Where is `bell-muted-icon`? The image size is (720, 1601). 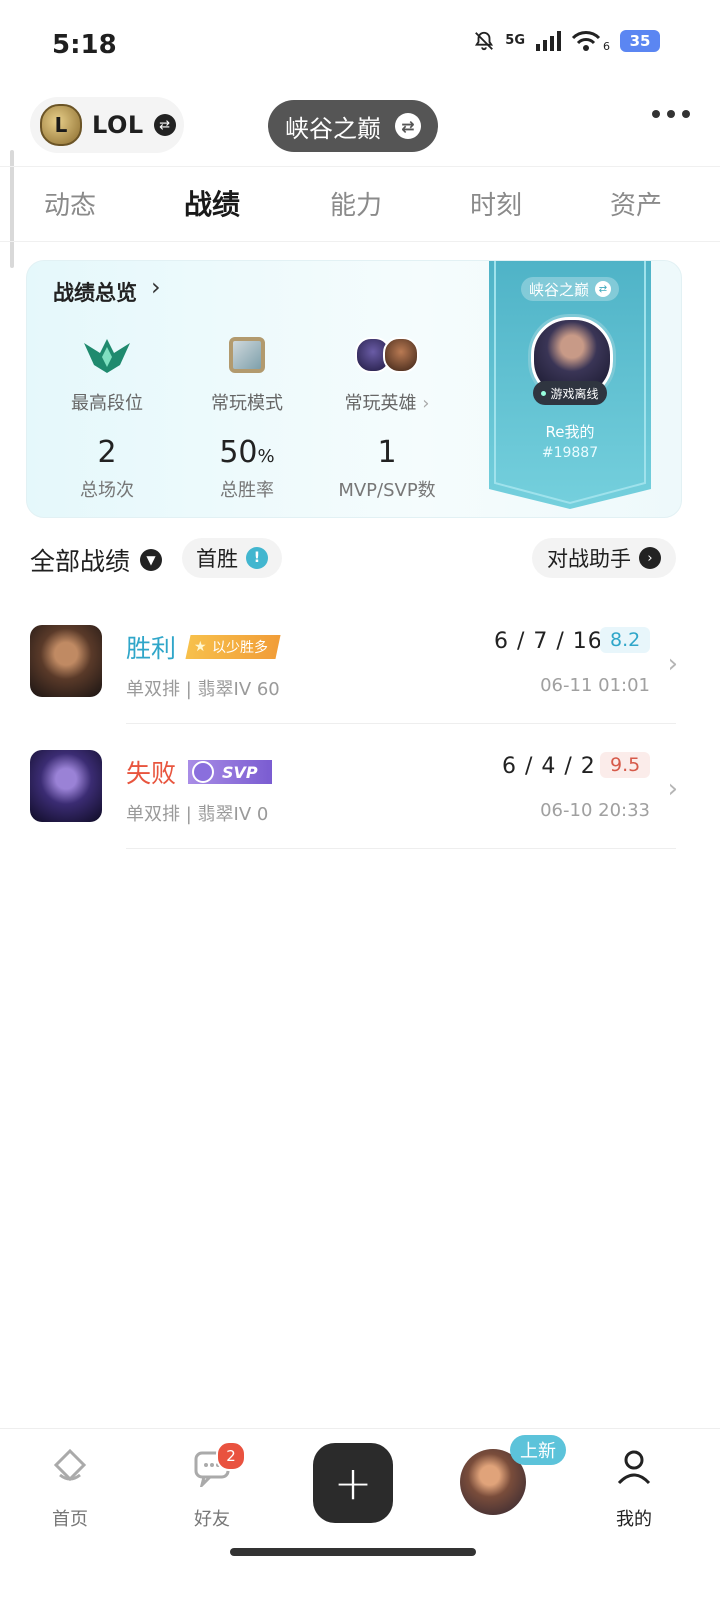
bell-muted-icon is located at coordinates (484, 40).